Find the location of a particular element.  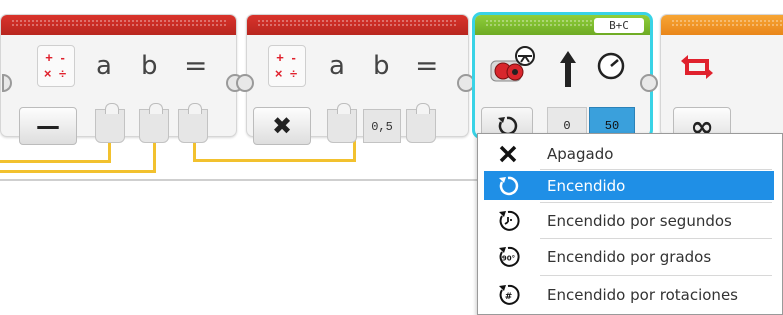

menu-item-label: Apagado is located at coordinates (580, 153).